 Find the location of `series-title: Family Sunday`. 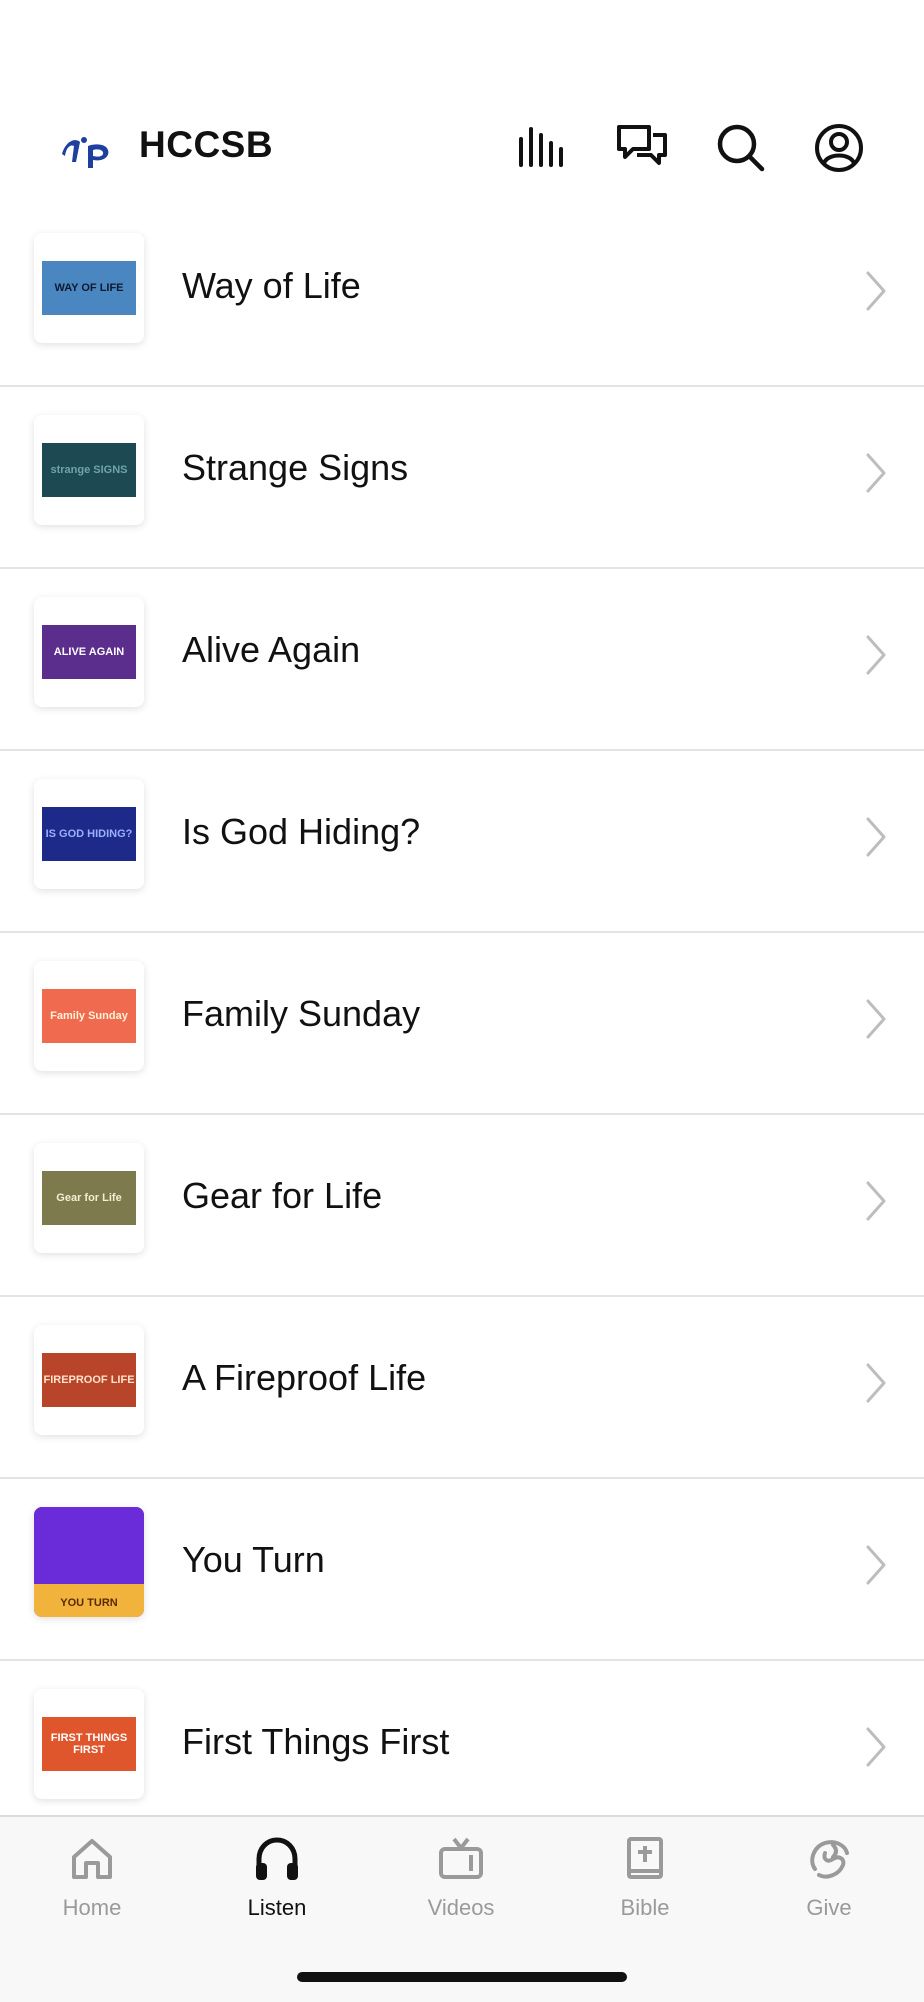

series-title: Family Sunday is located at coordinates (301, 1013).